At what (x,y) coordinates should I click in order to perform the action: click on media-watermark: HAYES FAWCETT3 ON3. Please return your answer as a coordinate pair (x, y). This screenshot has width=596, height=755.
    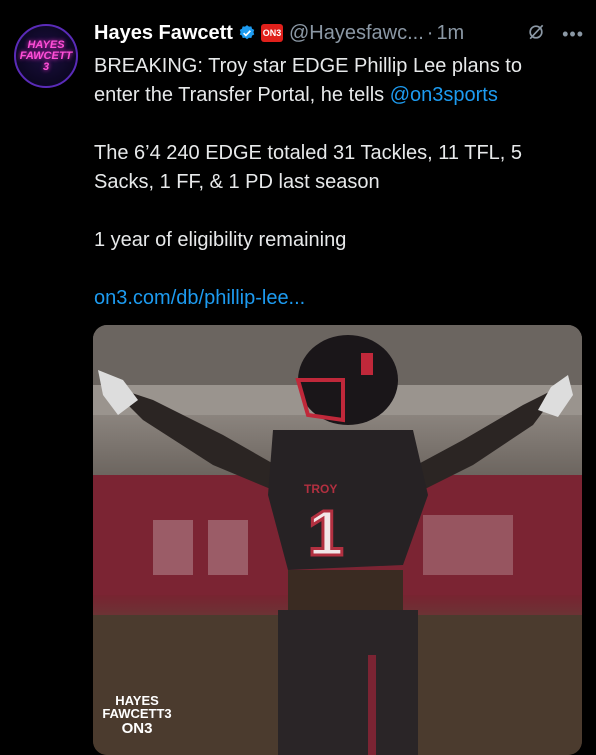
    Looking at the image, I should click on (137, 715).